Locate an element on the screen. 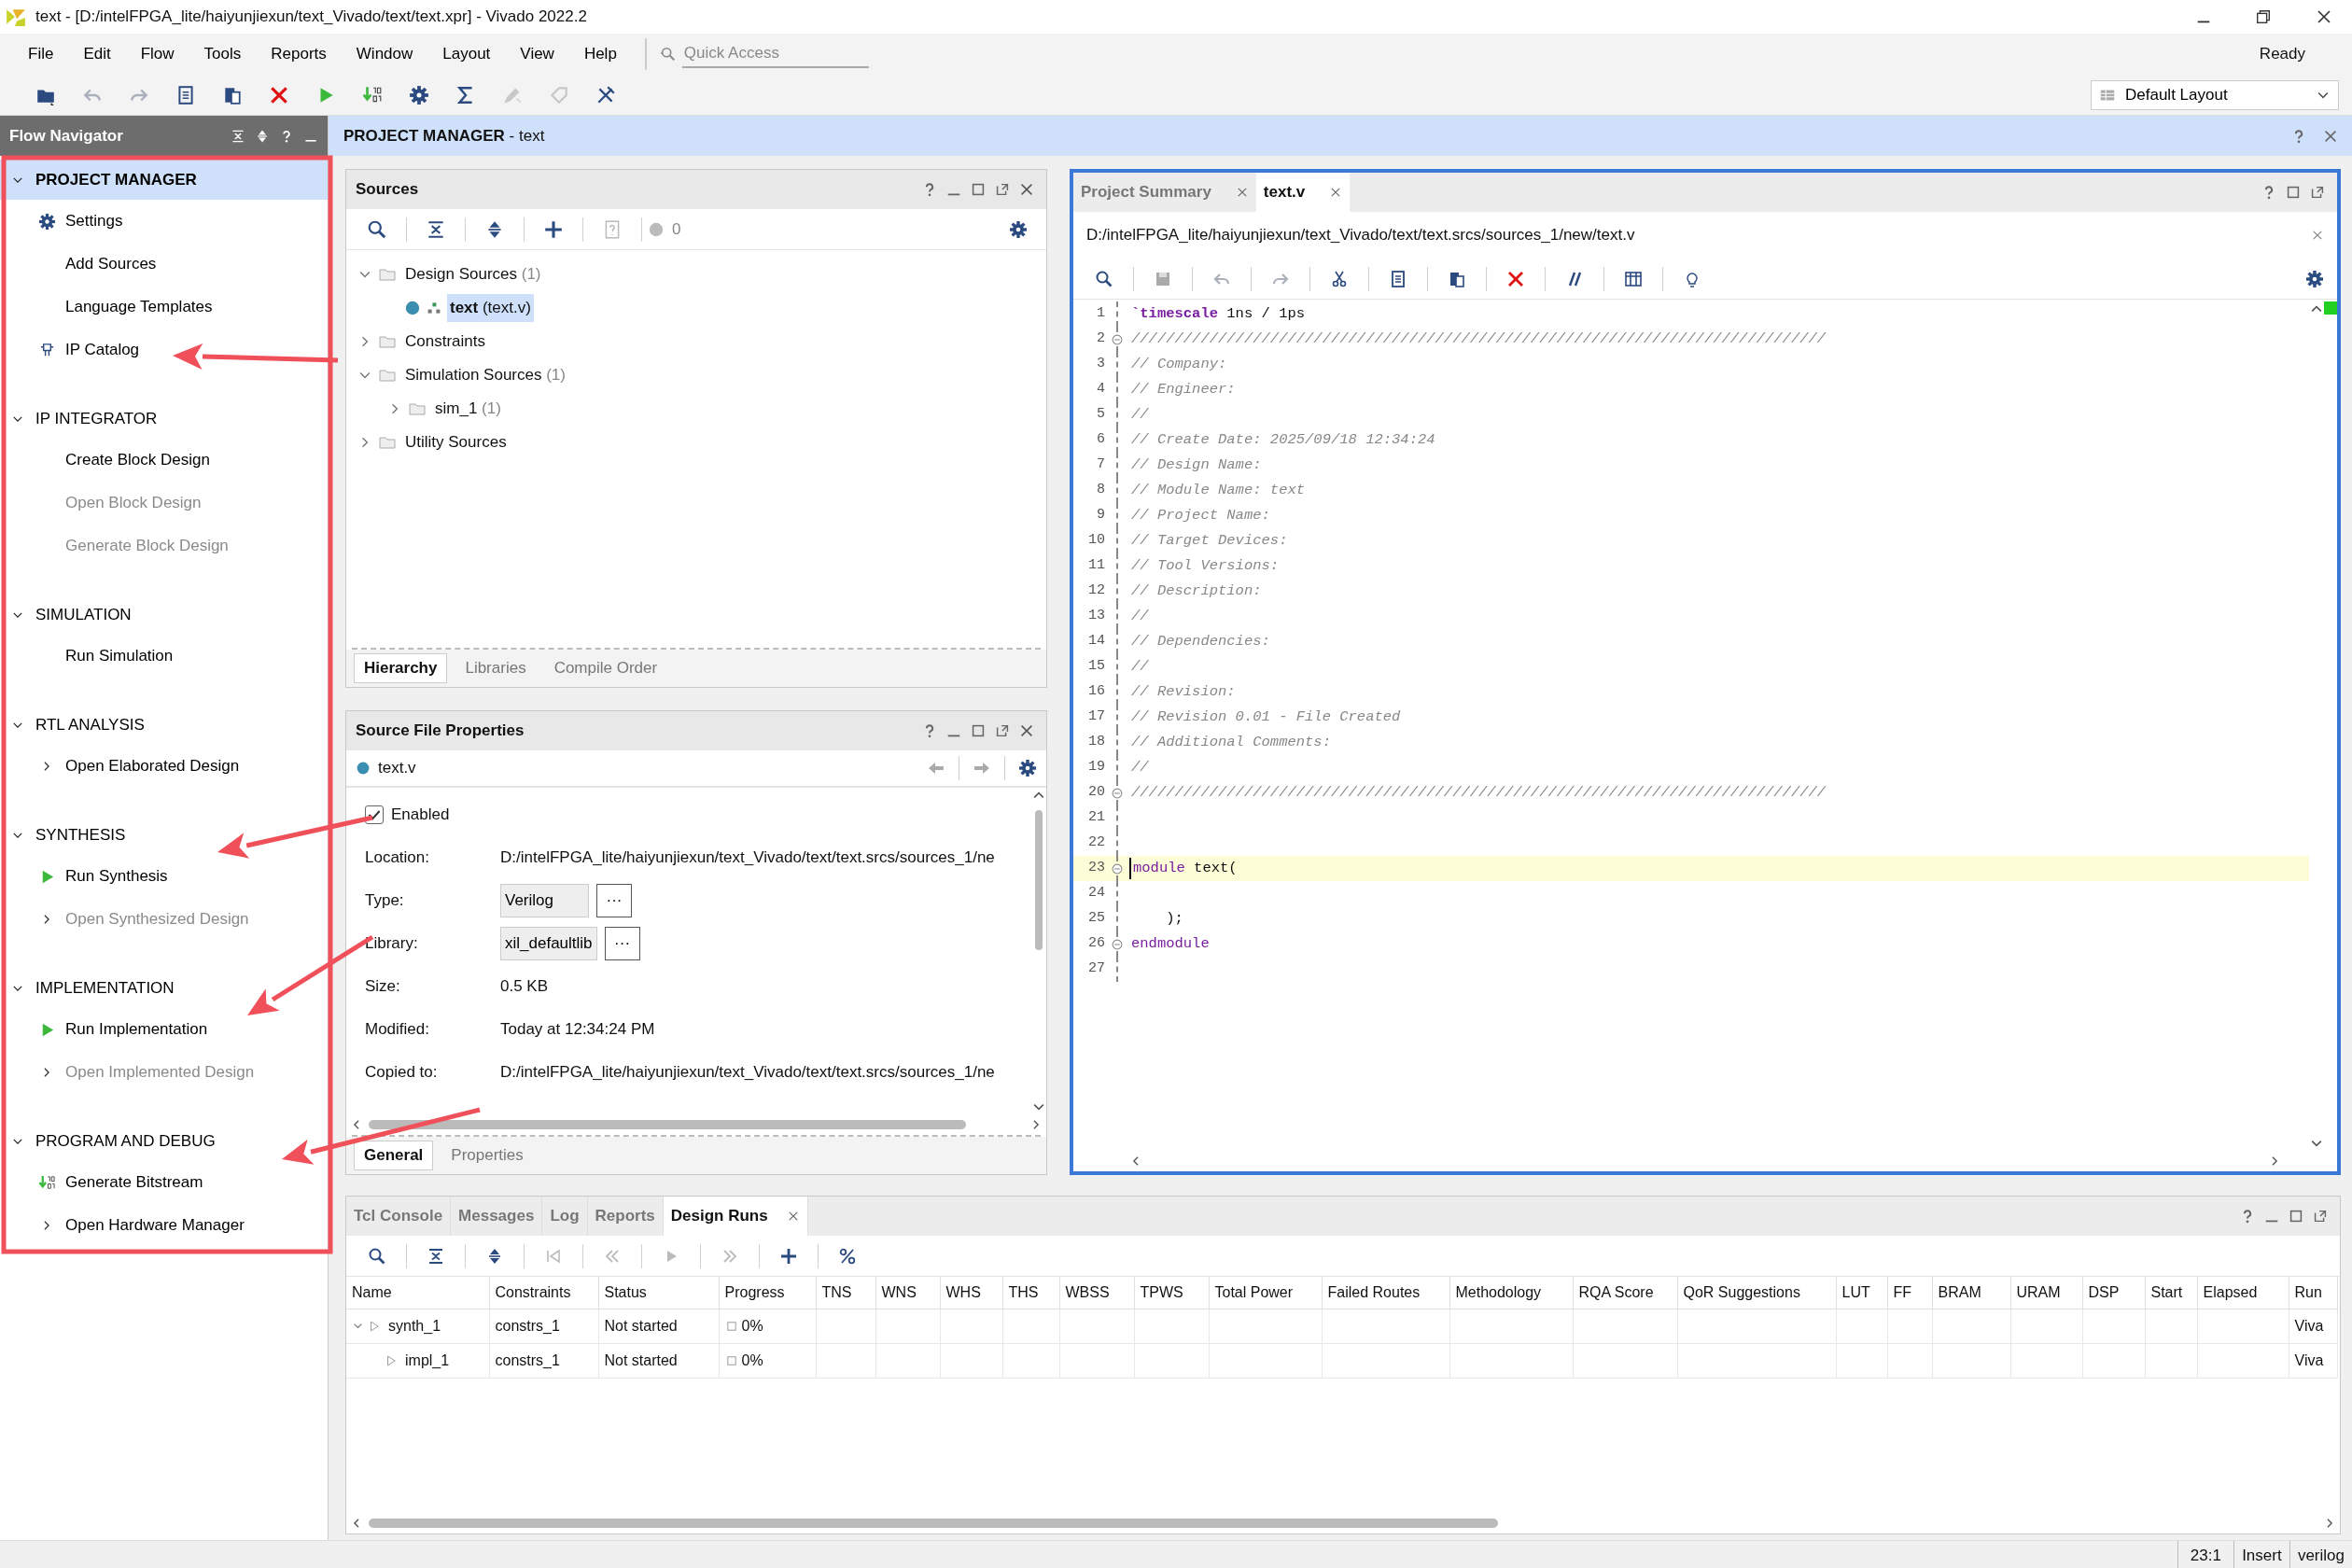  tab: Compile Order is located at coordinates (605, 668).